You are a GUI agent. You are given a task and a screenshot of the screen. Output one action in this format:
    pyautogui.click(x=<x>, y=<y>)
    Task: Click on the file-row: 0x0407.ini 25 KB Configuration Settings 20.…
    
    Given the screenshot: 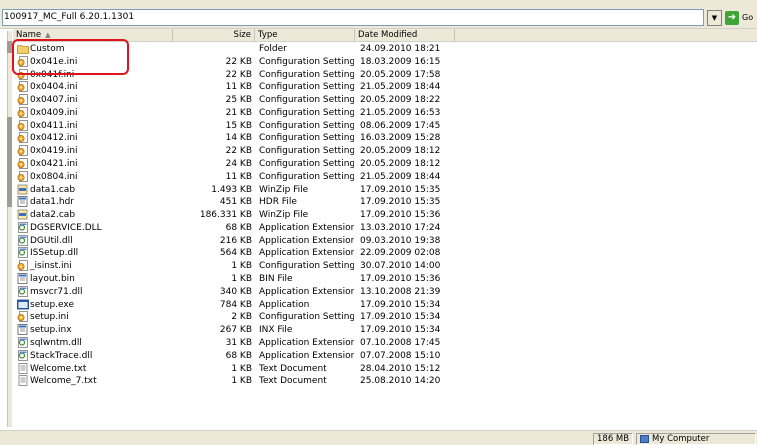 What is the action you would take?
    pyautogui.click(x=385, y=100)
    